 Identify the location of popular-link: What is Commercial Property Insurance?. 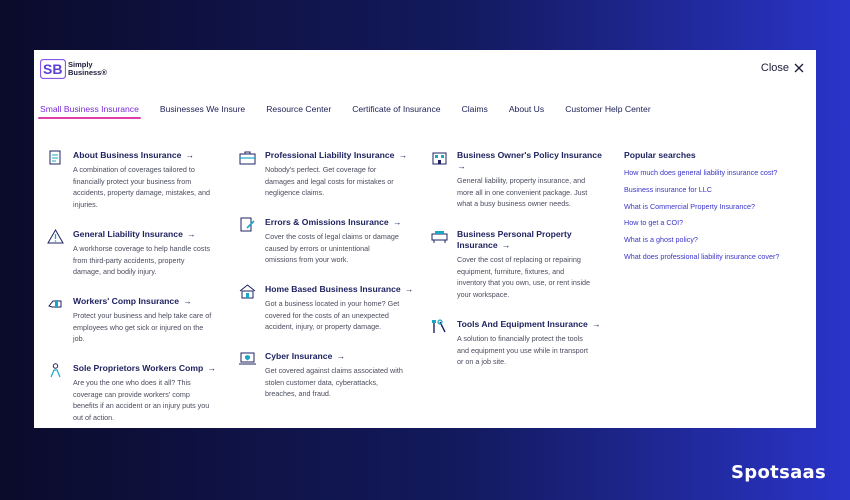
(719, 206).